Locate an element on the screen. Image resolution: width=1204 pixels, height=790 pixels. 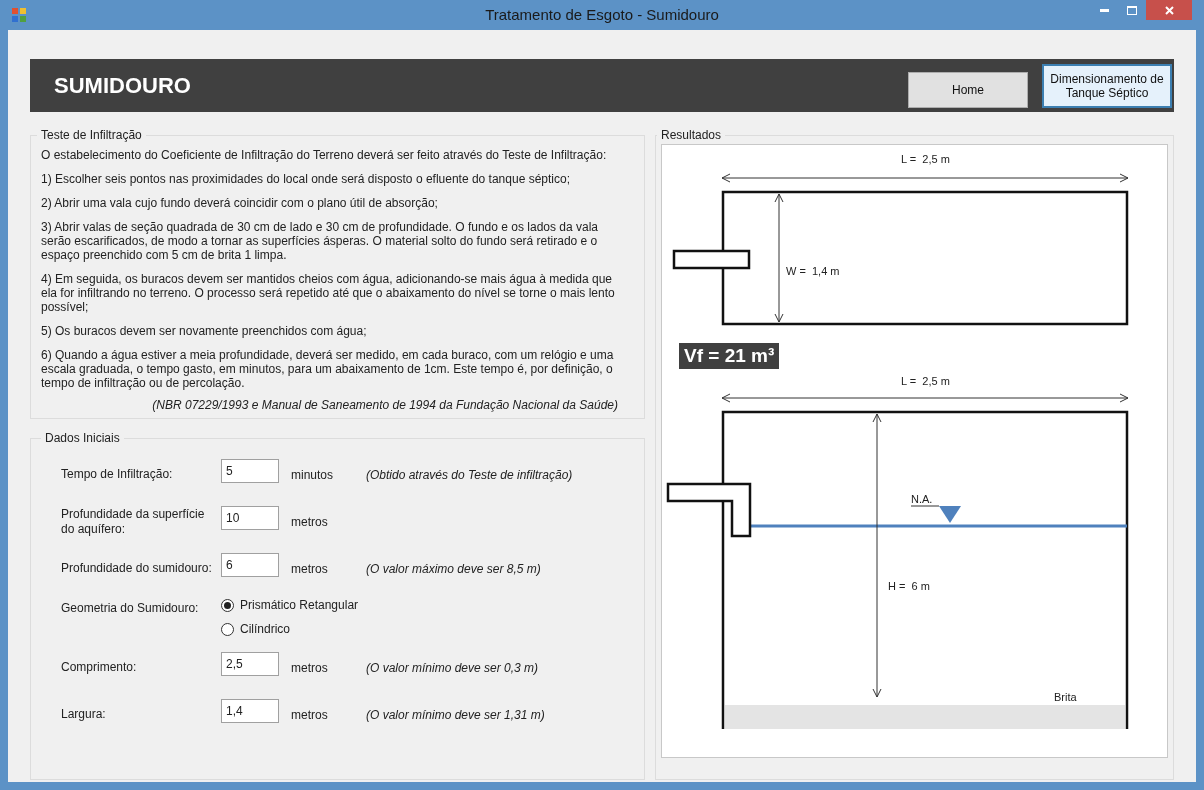
close-icon is located at coordinates (1169, 10).